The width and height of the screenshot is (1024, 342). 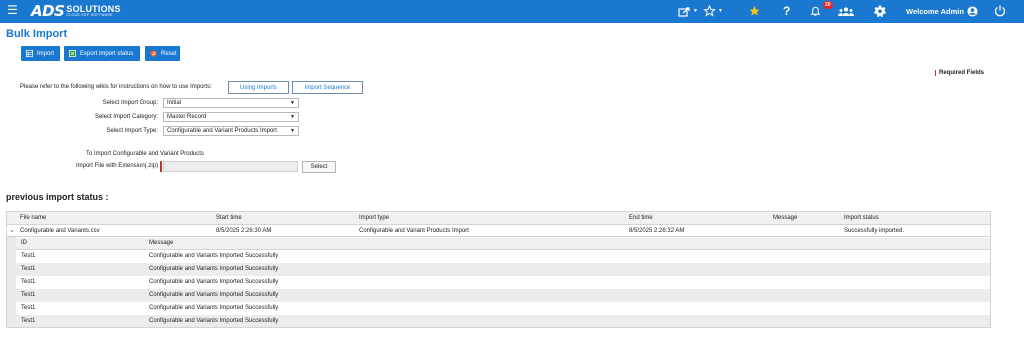 What do you see at coordinates (161, 166) in the screenshot?
I see `required-marker` at bounding box center [161, 166].